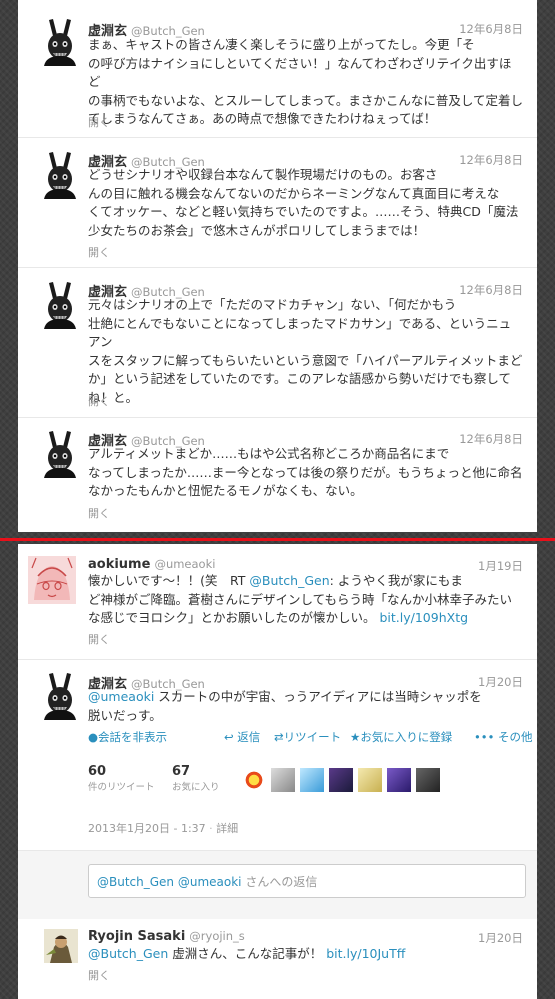  I want to click on retweet-label: リツイート, so click(312, 737).